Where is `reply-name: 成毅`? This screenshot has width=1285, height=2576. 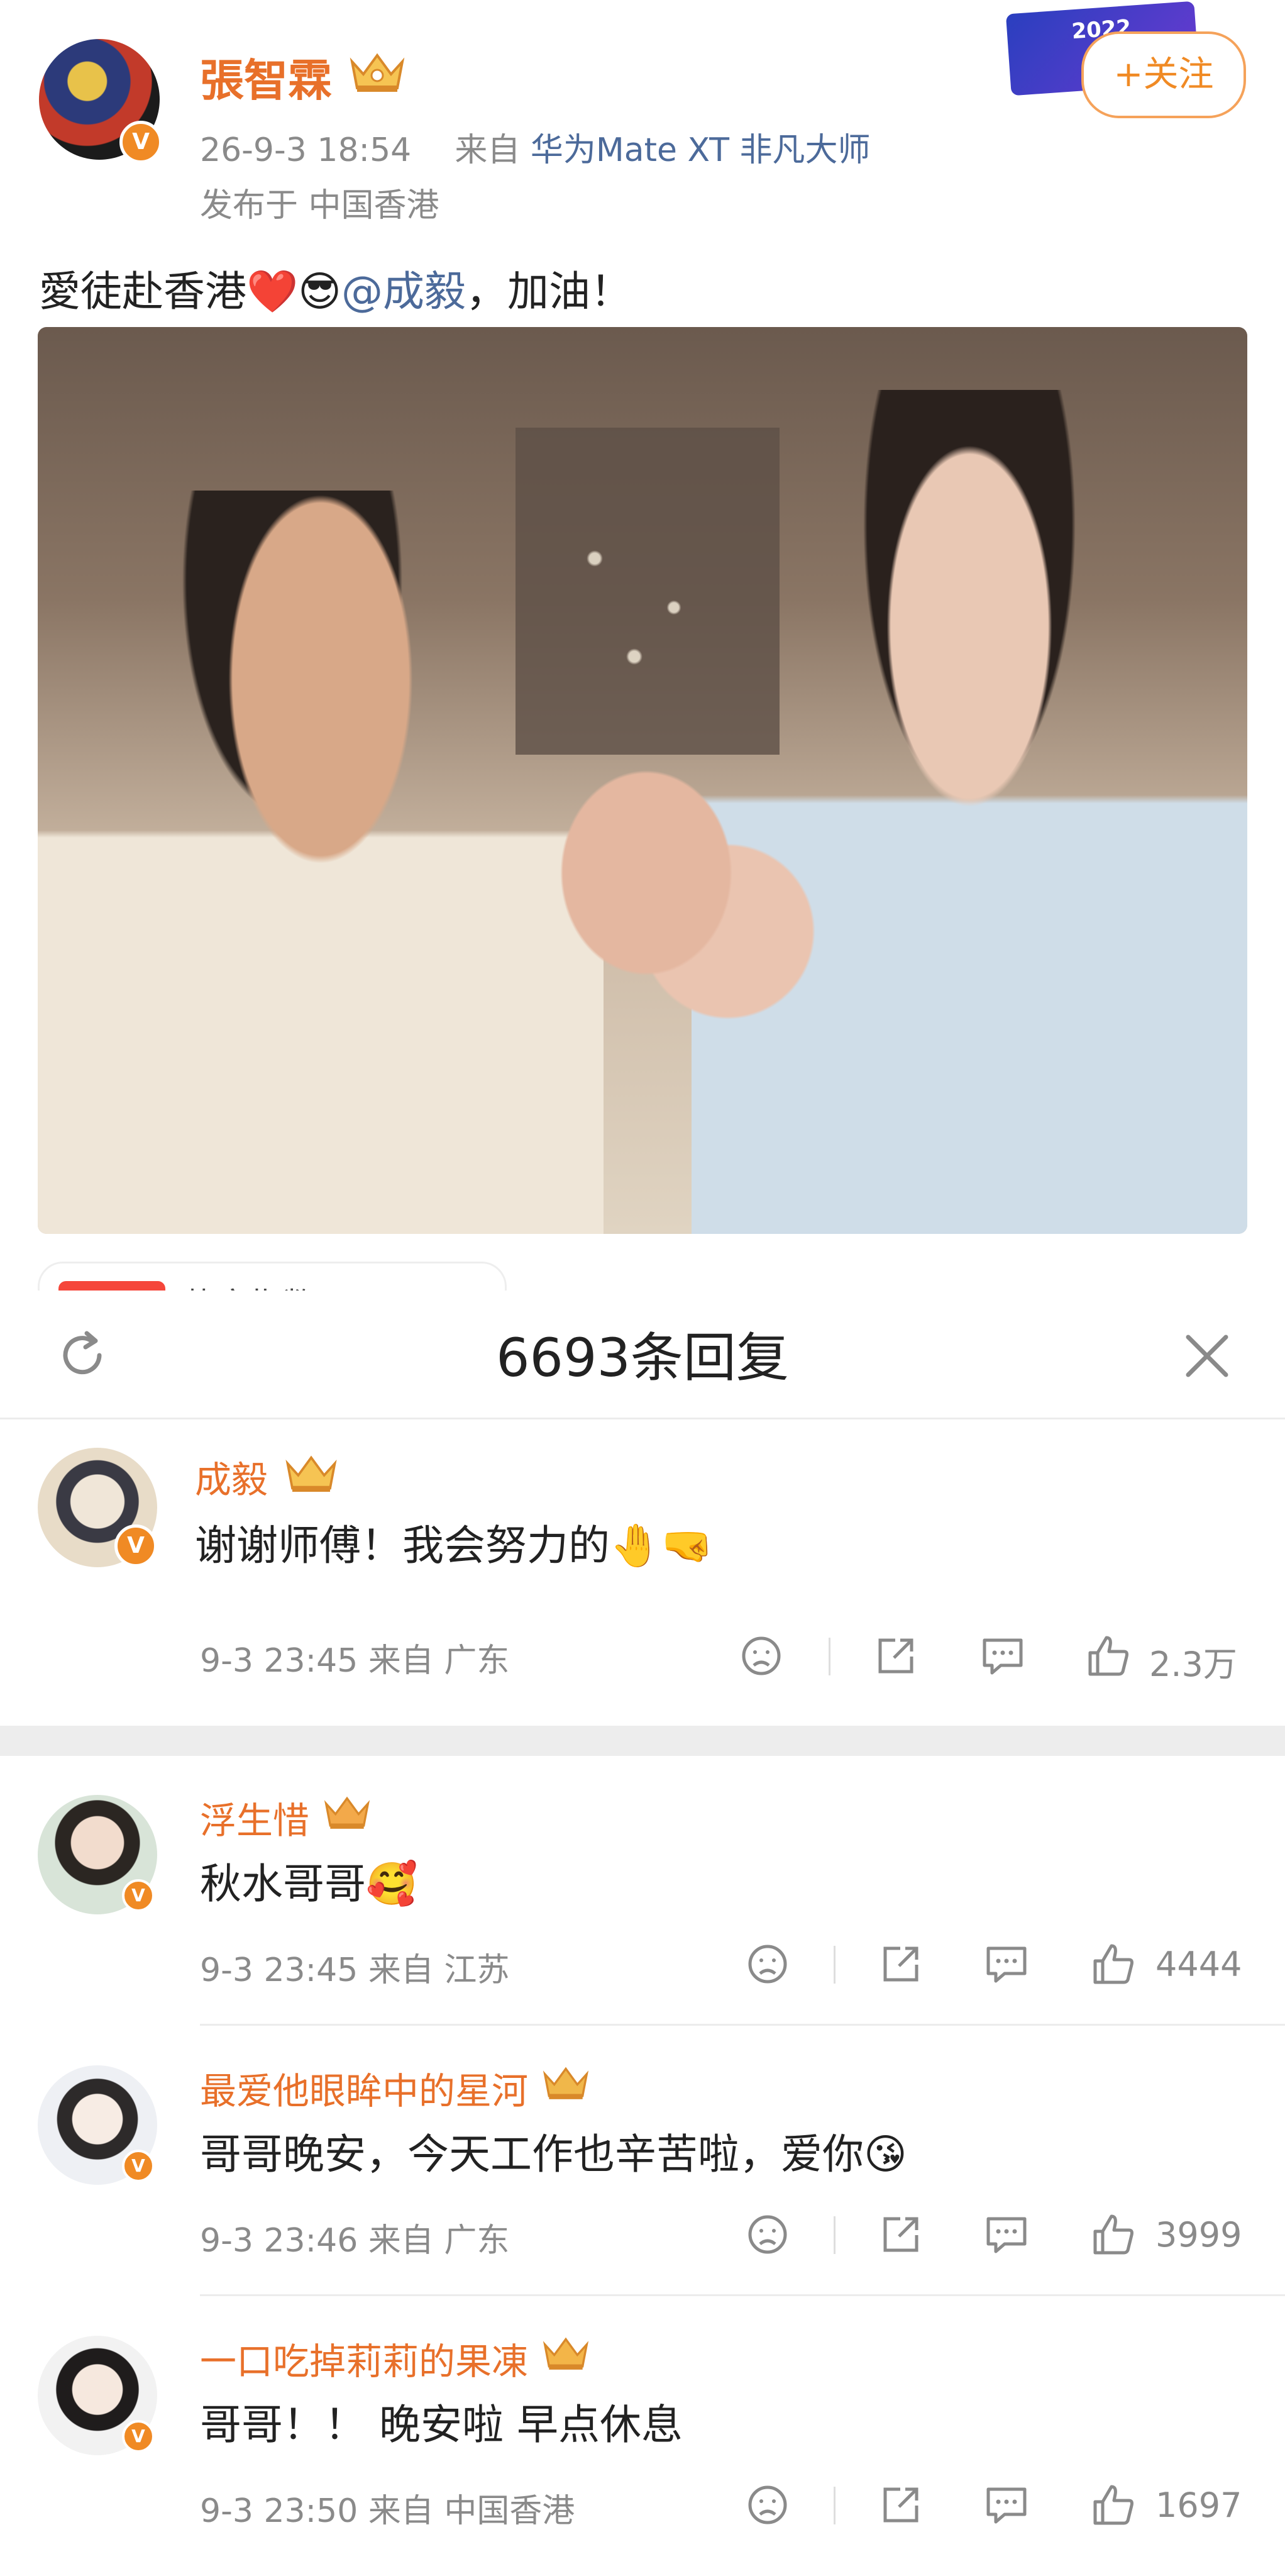
reply-name: 成毅 is located at coordinates (231, 1476).